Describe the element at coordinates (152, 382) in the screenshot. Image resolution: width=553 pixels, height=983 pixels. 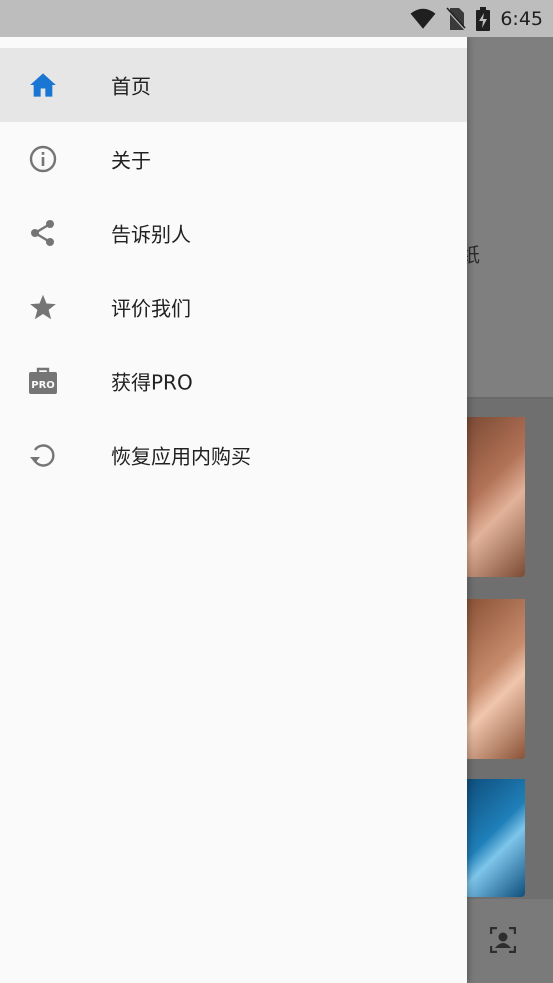
I see `drawer-item-label: 获得PRO` at that location.